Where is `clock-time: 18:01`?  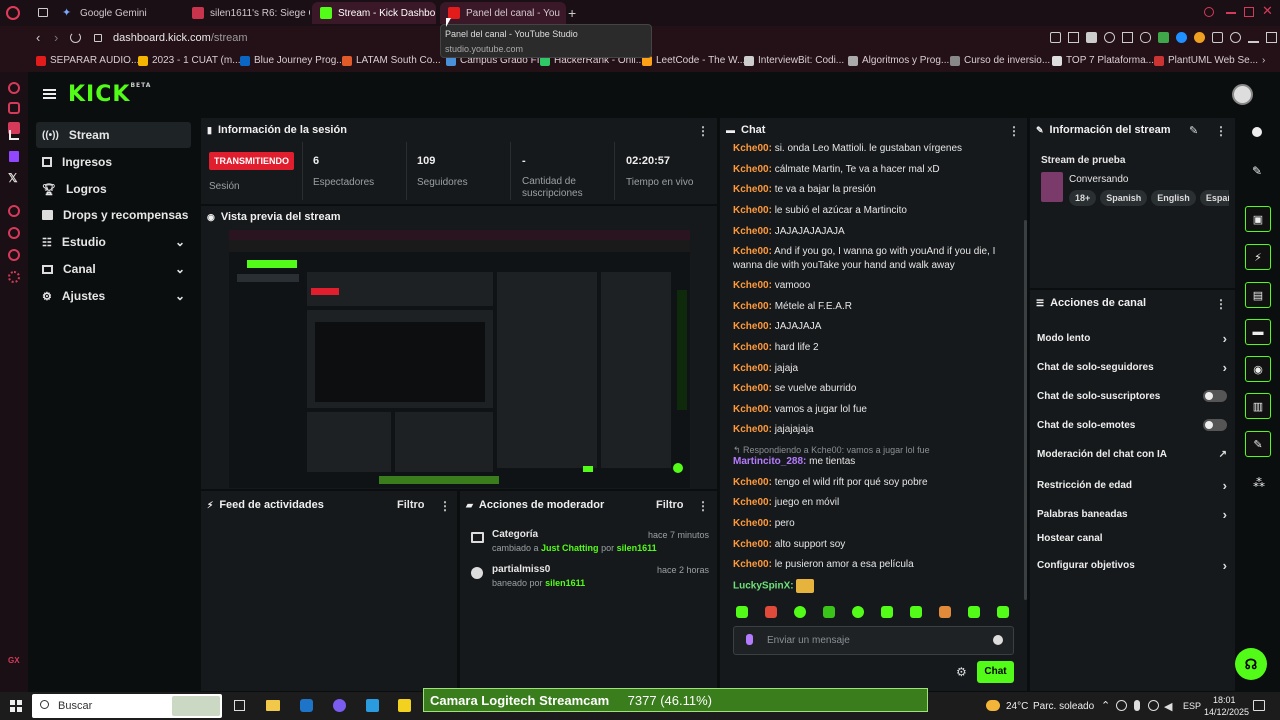 clock-time: 18:01 is located at coordinates (1224, 700).